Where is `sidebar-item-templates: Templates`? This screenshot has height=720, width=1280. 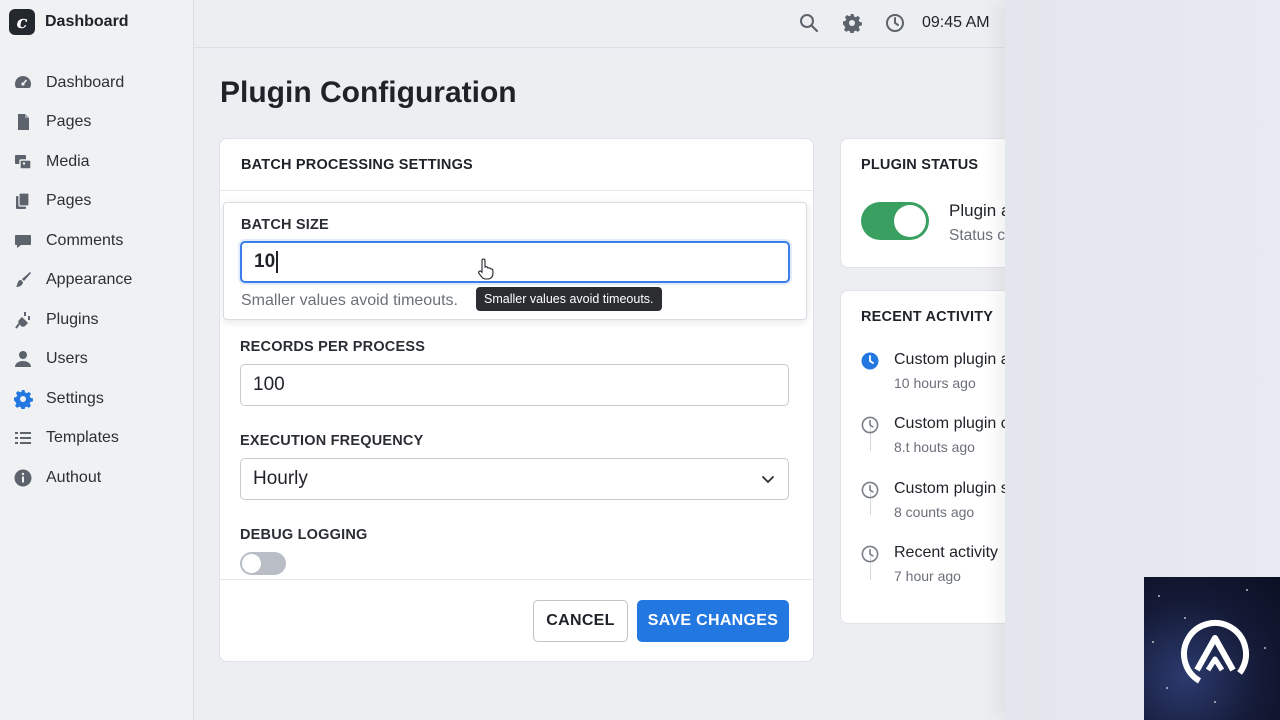 sidebar-item-templates: Templates is located at coordinates (96, 439).